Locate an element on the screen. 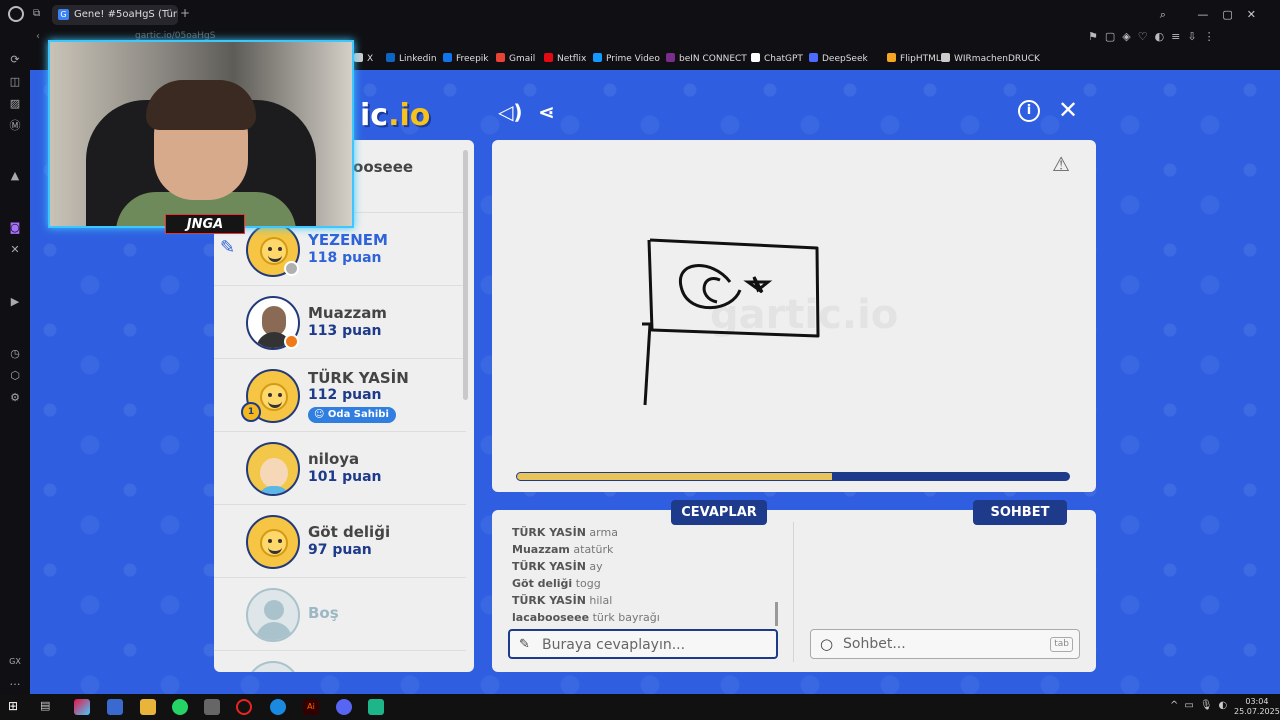  bookmark-label: WIRmachenDRUCK is located at coordinates (997, 59).